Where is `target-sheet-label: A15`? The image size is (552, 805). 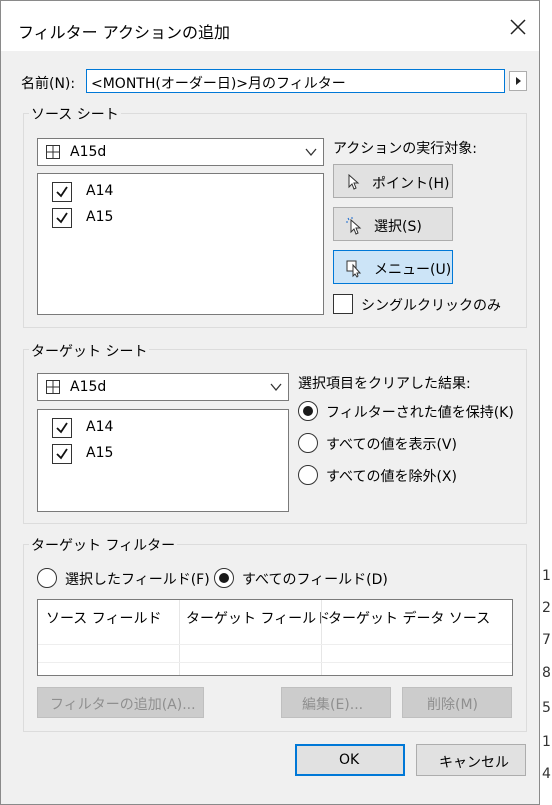
target-sheet-label: A15 is located at coordinates (100, 453).